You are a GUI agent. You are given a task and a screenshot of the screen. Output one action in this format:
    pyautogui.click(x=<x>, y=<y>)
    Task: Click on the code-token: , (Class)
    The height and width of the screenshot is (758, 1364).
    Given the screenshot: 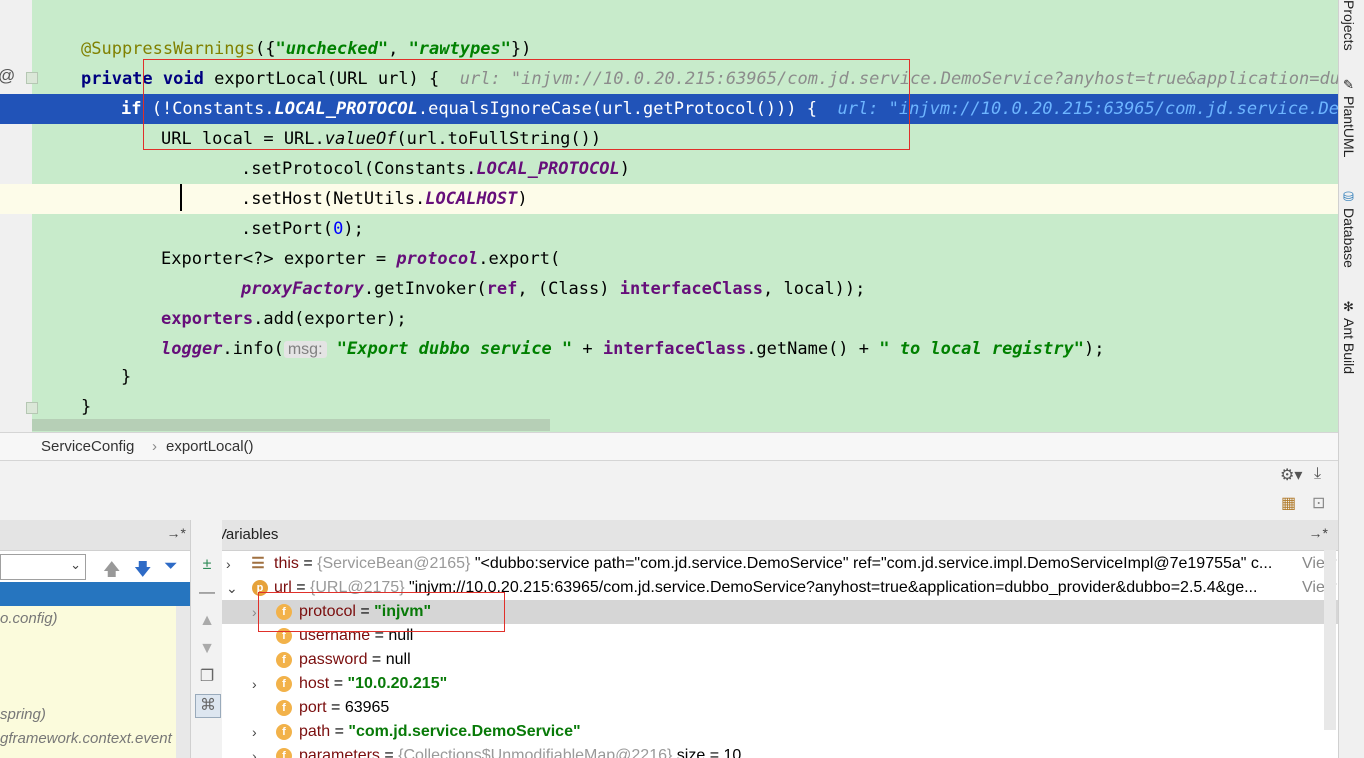 What is the action you would take?
    pyautogui.click(x=568, y=289)
    